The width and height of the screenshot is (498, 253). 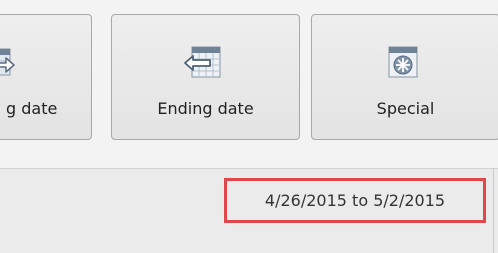 What do you see at coordinates (205, 108) in the screenshot?
I see `ending-date-label: Ending date` at bounding box center [205, 108].